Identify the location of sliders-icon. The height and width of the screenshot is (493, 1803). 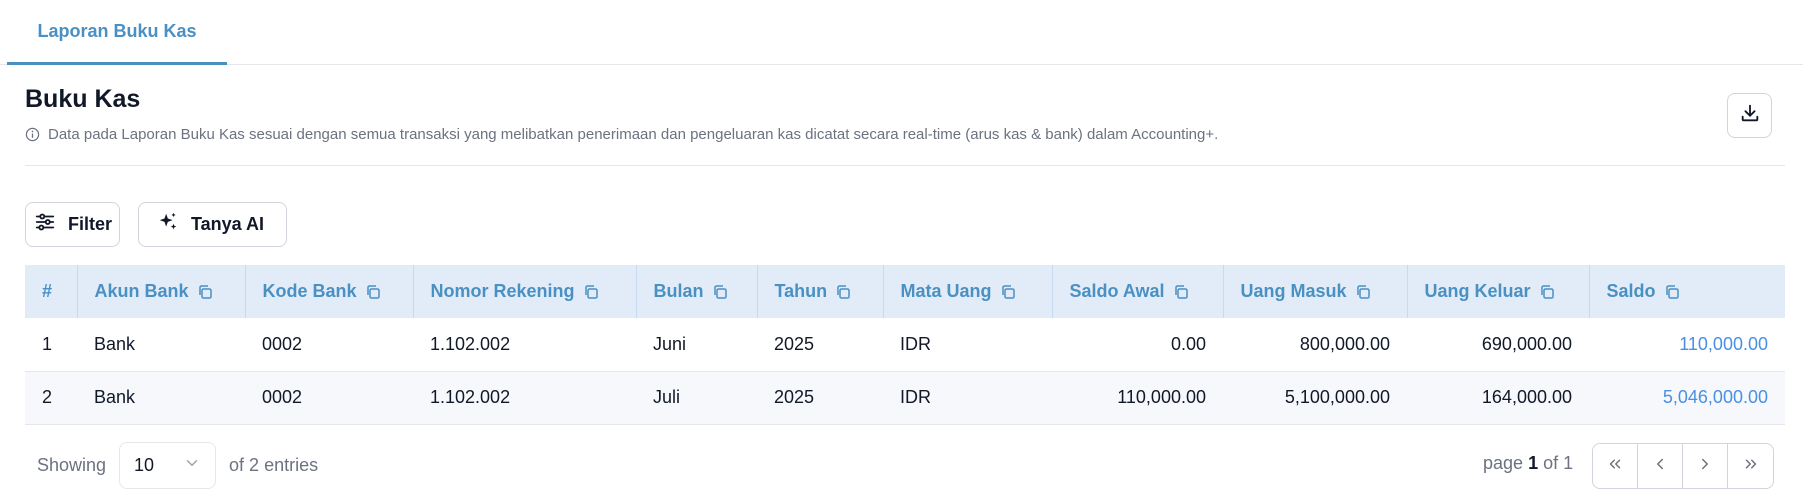
(45, 224).